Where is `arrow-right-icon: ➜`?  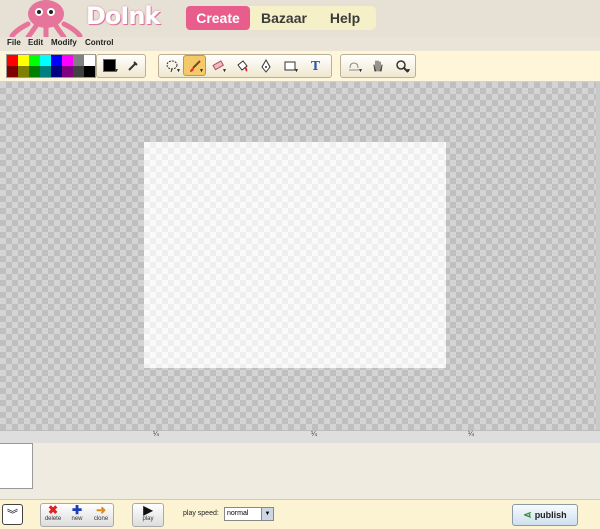 arrow-right-icon: ➜ is located at coordinates (101, 510).